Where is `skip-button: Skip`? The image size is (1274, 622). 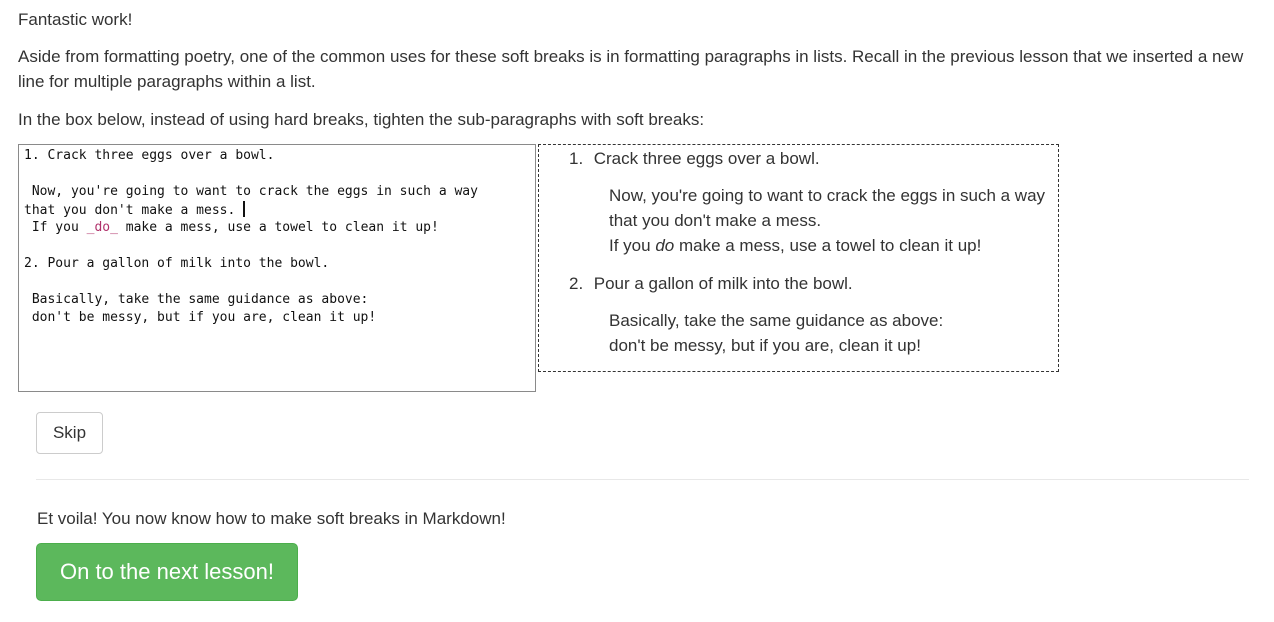 skip-button: Skip is located at coordinates (69, 433).